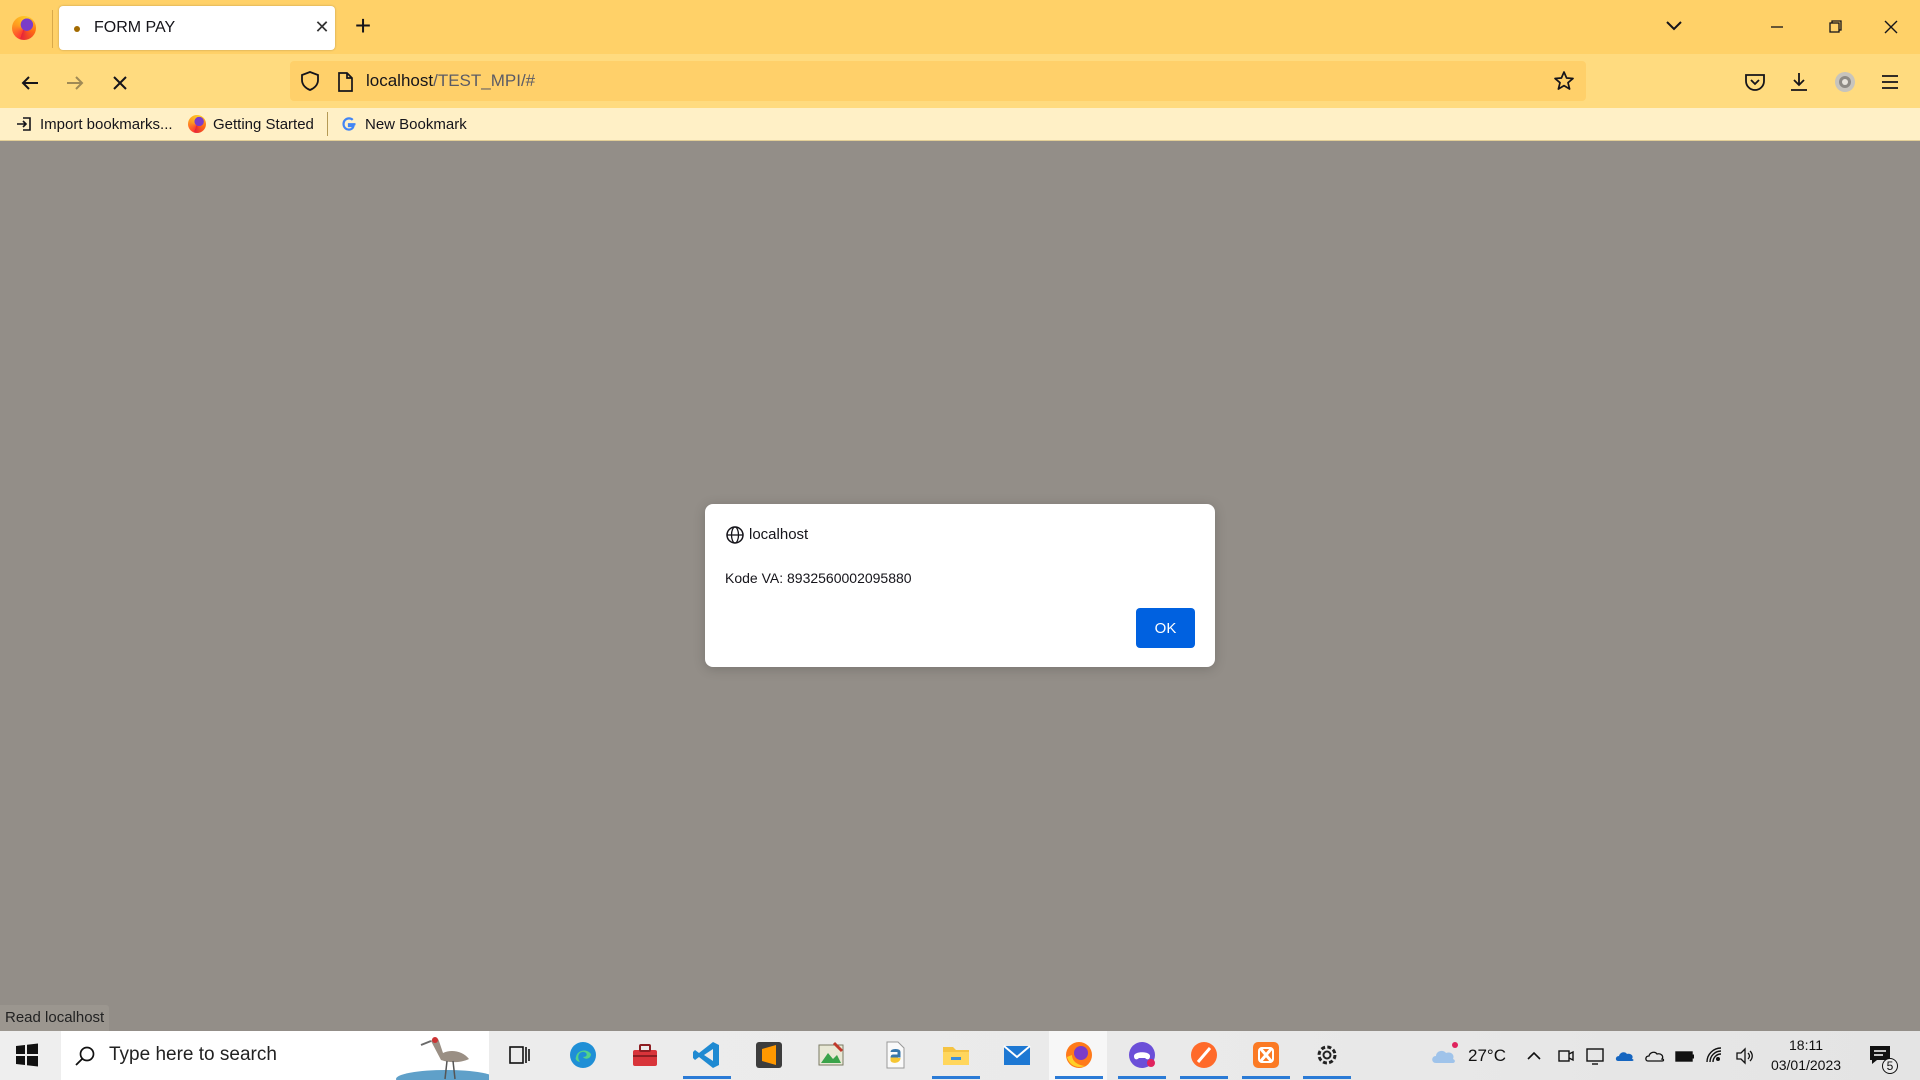  What do you see at coordinates (345, 82) in the screenshot?
I see `page-info-icon` at bounding box center [345, 82].